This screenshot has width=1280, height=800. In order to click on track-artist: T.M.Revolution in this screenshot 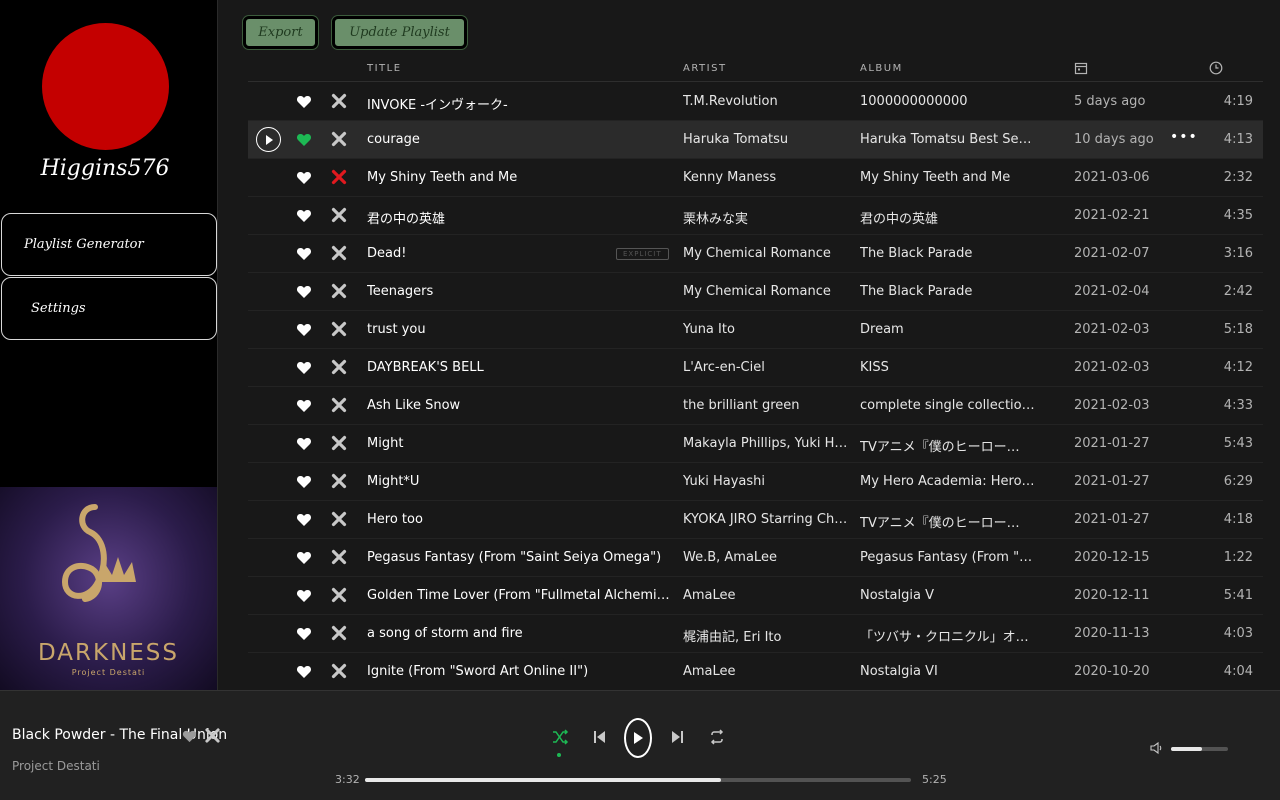, I will do `click(767, 101)`.